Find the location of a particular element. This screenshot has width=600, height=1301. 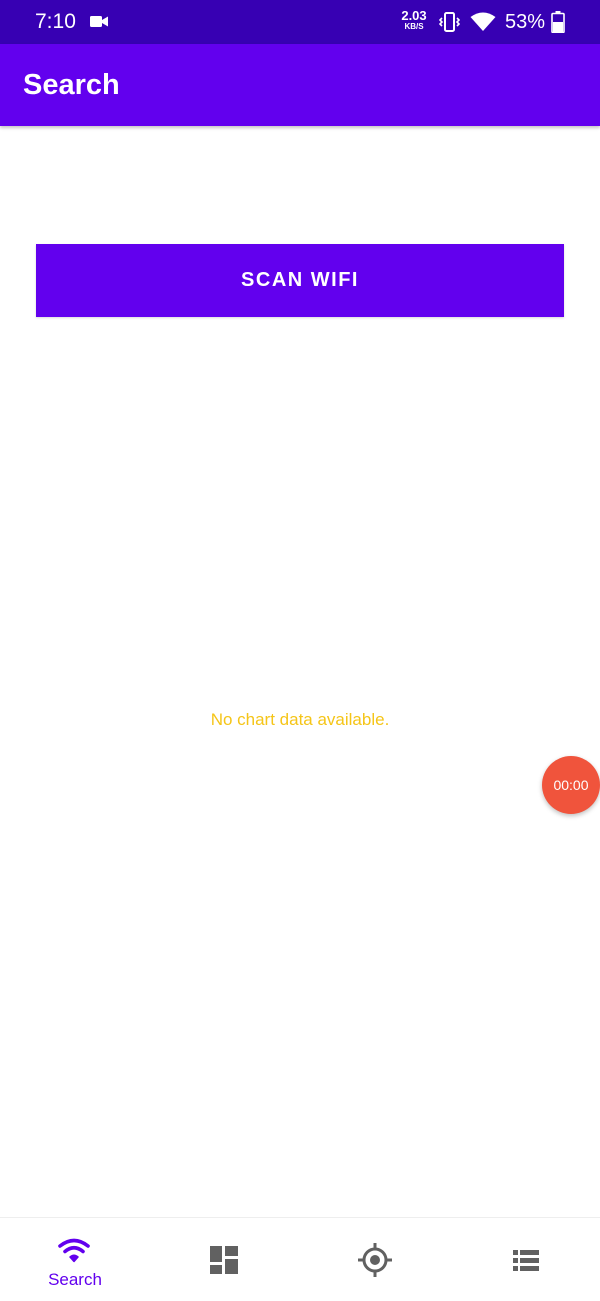

nav-item-location is located at coordinates (375, 1259).